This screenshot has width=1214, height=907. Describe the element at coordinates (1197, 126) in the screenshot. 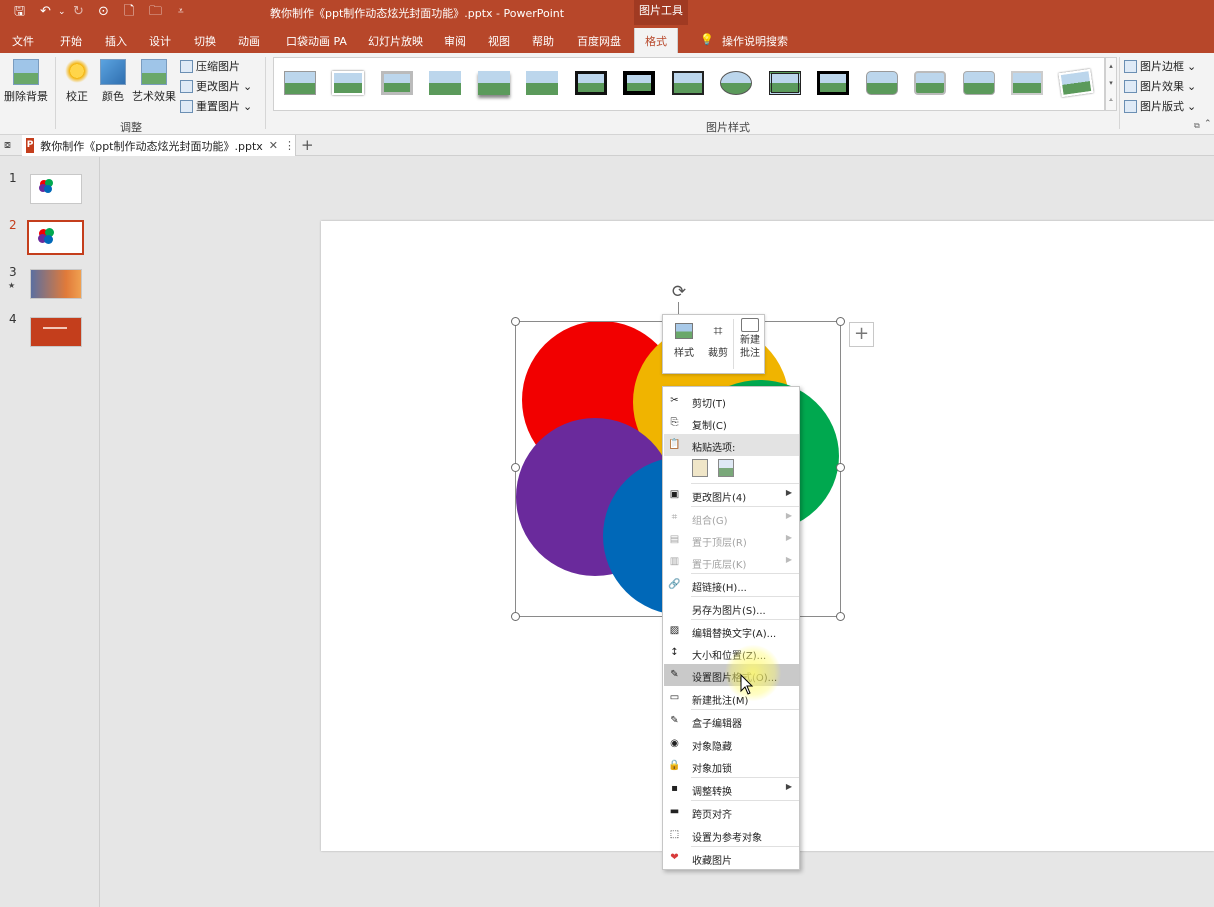

I see `dialog-launcher-icon: ⧉` at that location.